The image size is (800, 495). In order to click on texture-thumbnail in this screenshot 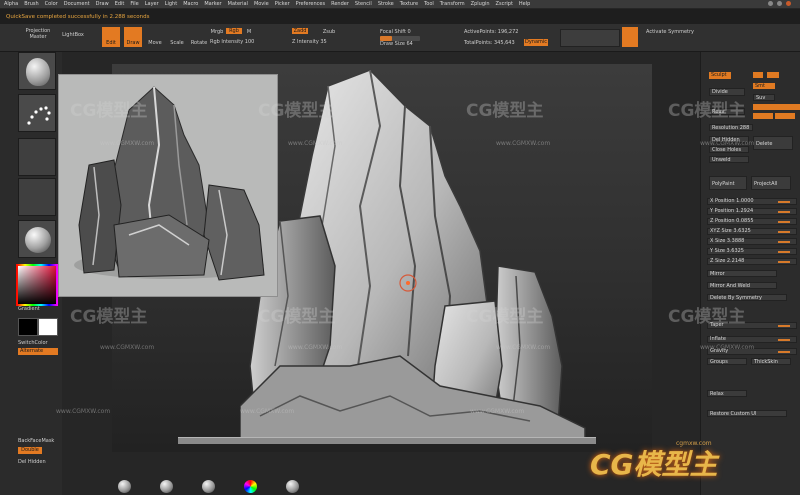, I will do `click(37, 197)`.